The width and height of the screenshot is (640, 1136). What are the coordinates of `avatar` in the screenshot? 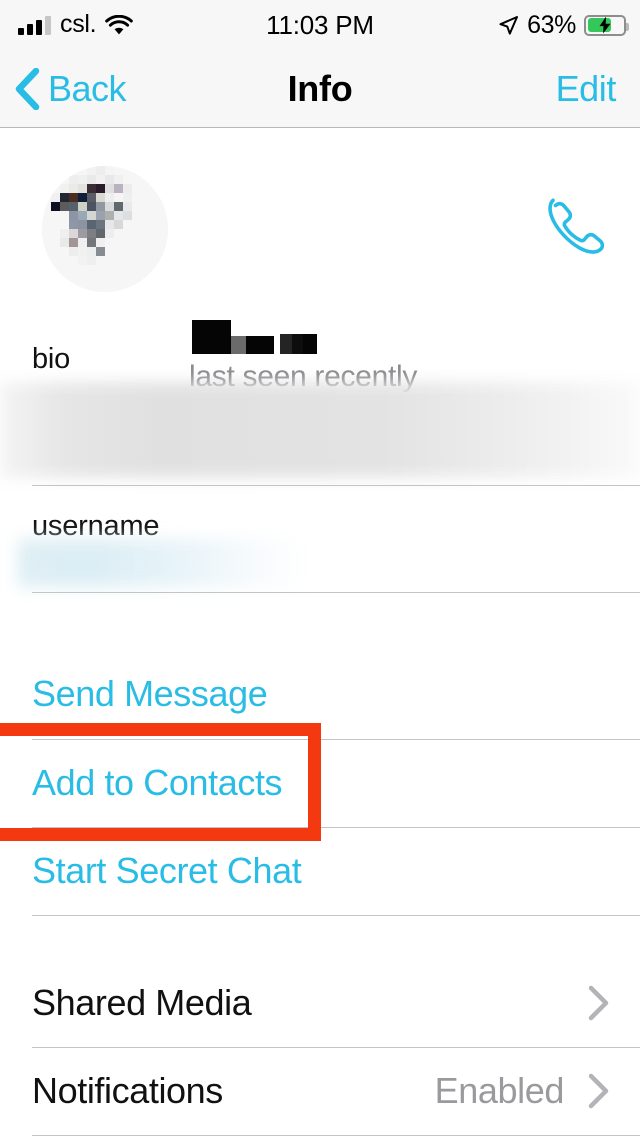 It's located at (105, 229).